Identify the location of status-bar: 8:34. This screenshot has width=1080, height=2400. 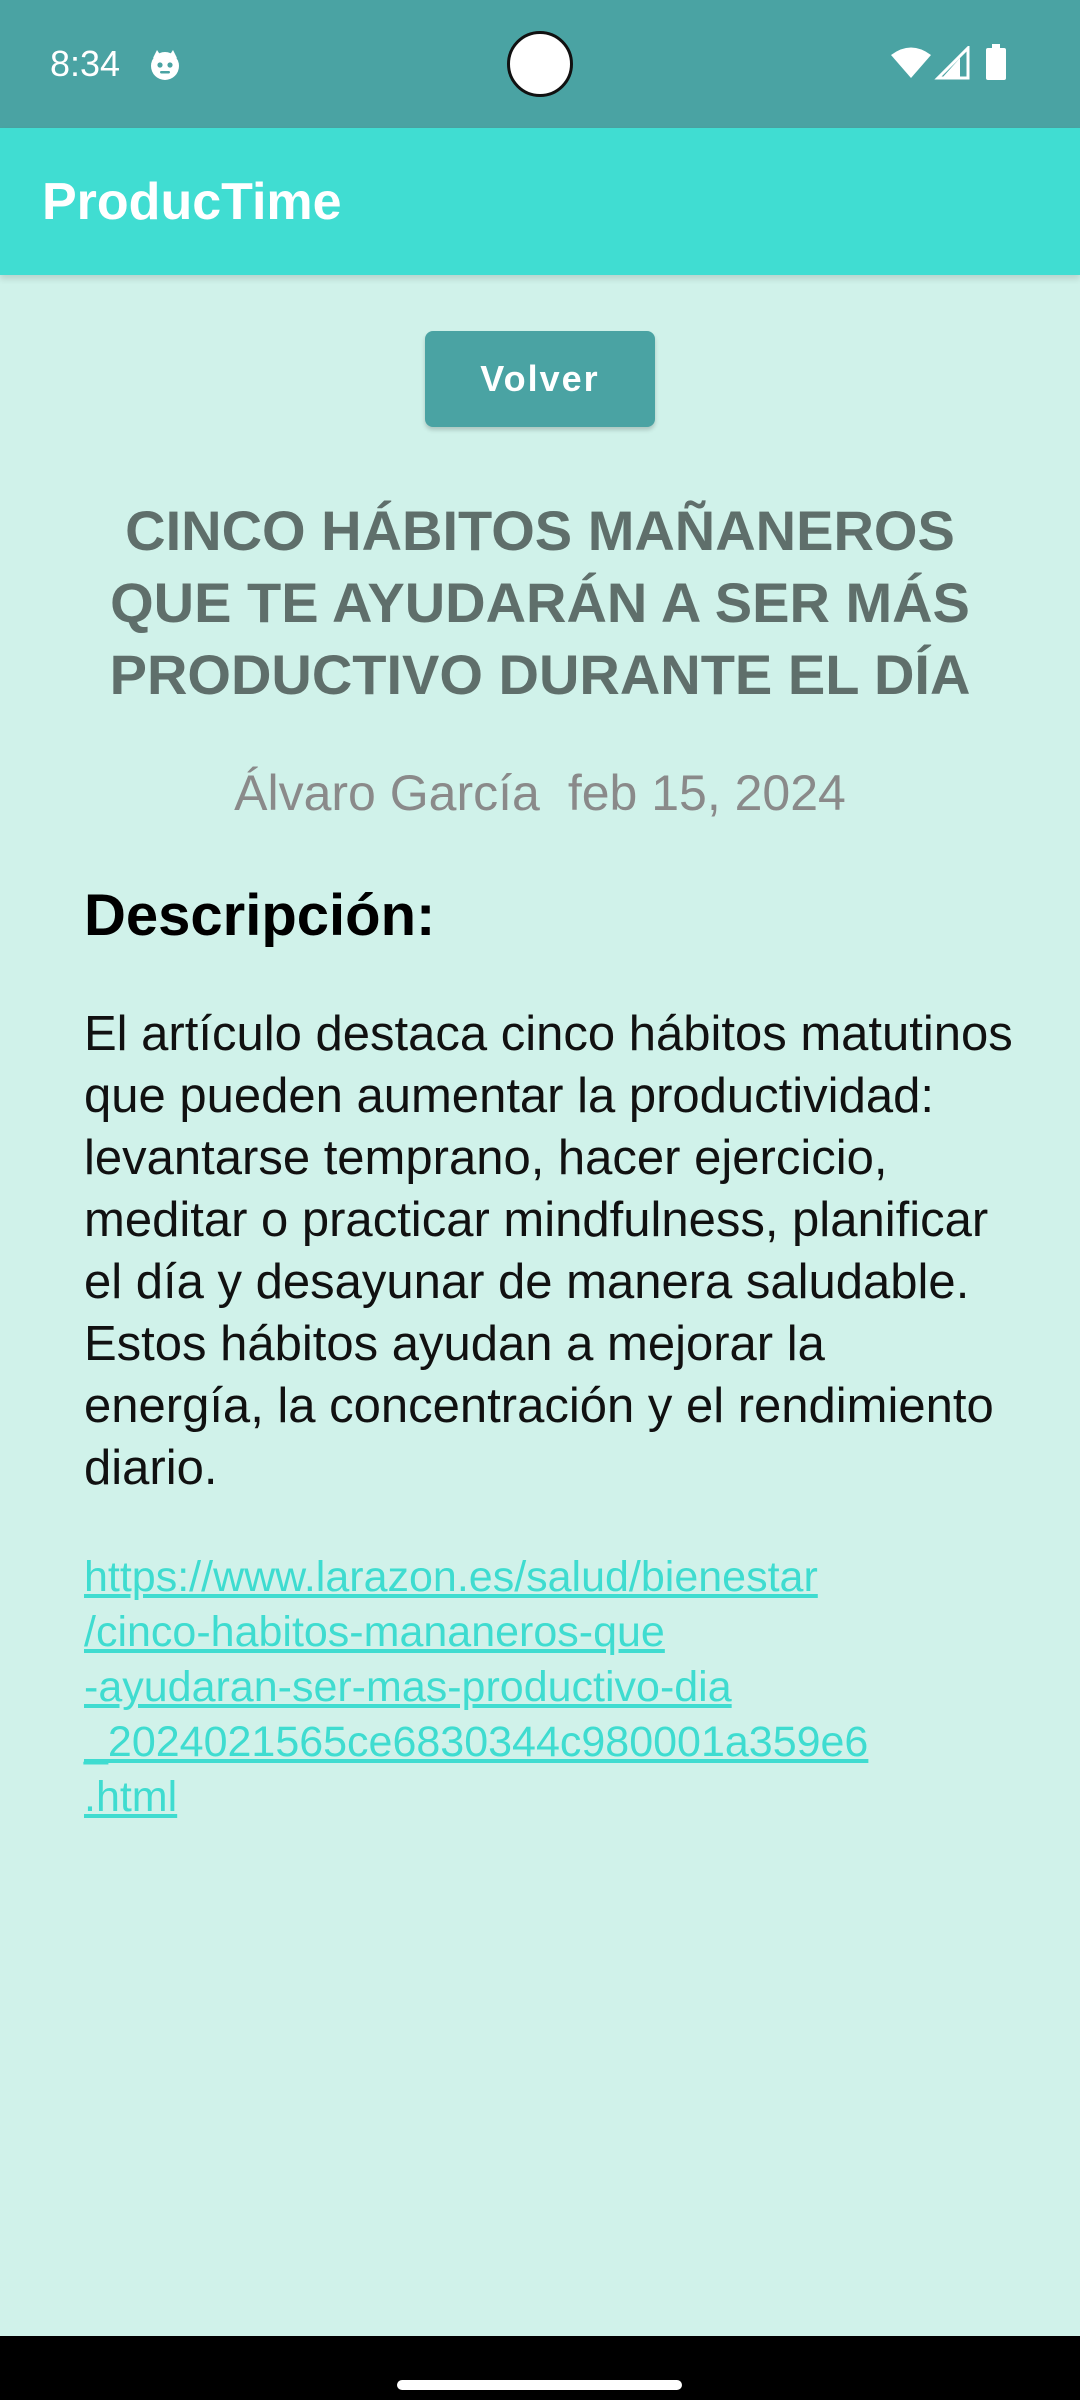
(540, 64).